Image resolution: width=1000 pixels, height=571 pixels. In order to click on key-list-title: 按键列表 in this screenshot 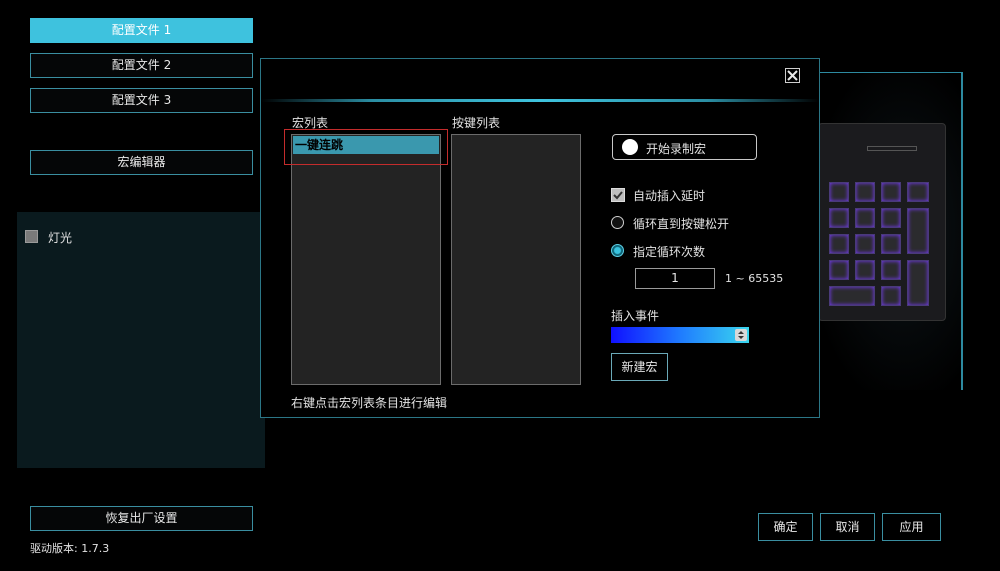, I will do `click(476, 123)`.